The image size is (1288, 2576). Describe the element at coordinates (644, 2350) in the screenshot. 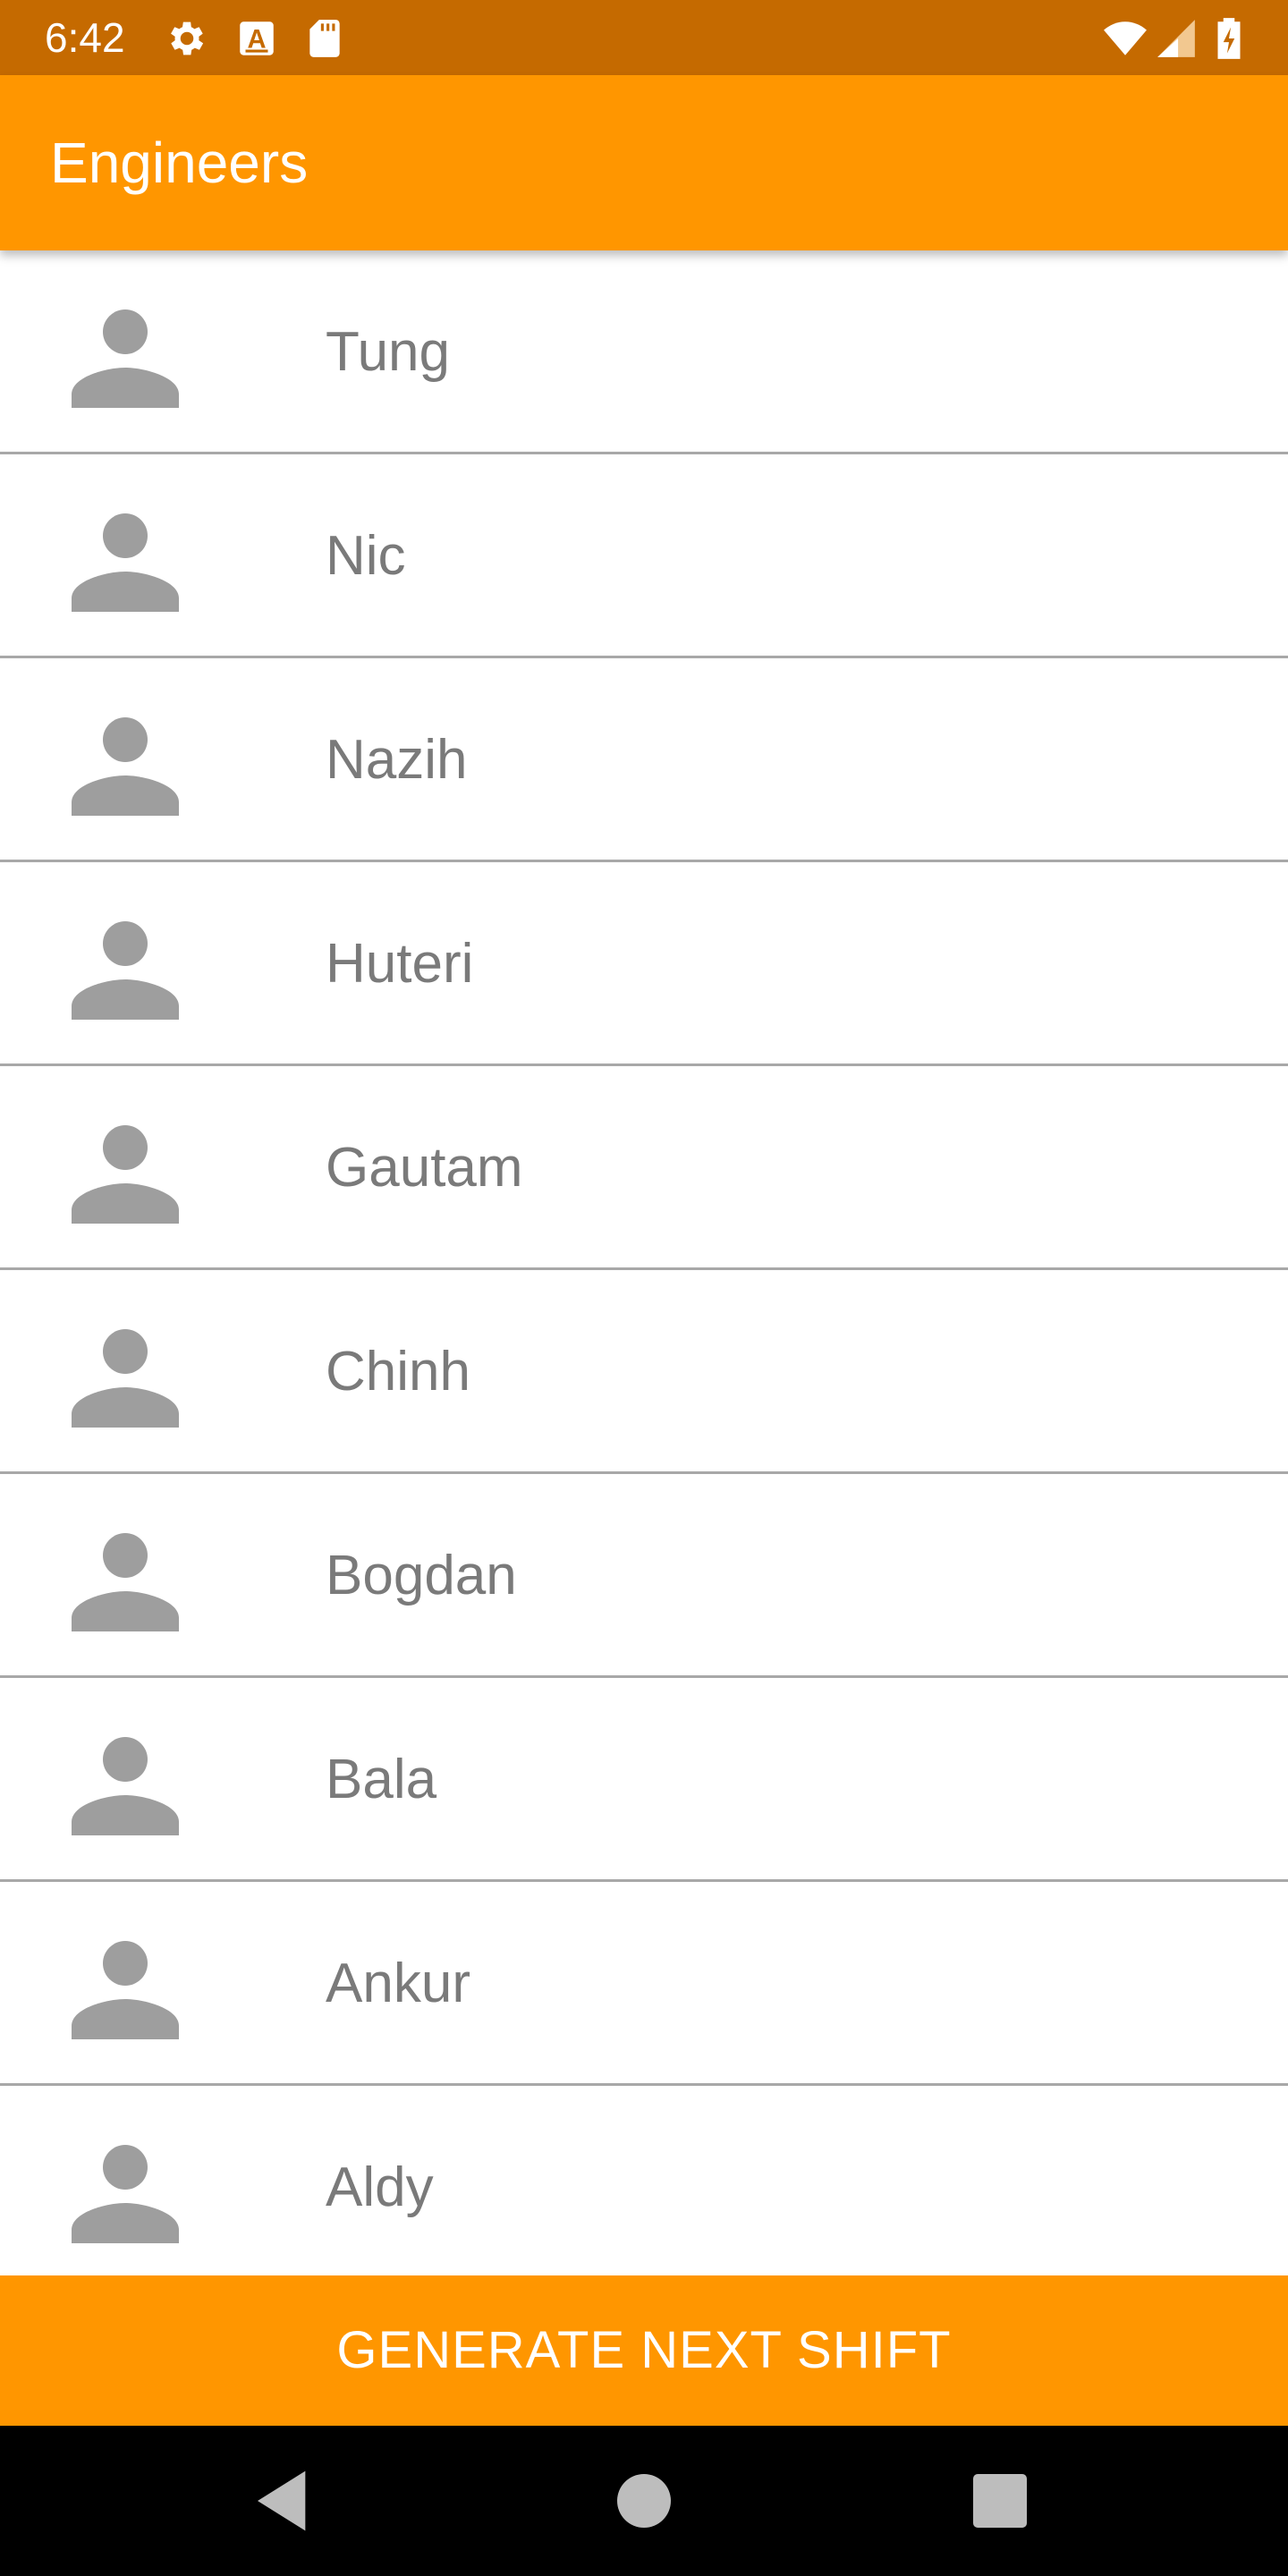

I see `generate-next-shift-button: GENERATE NEXT SHIFT` at that location.